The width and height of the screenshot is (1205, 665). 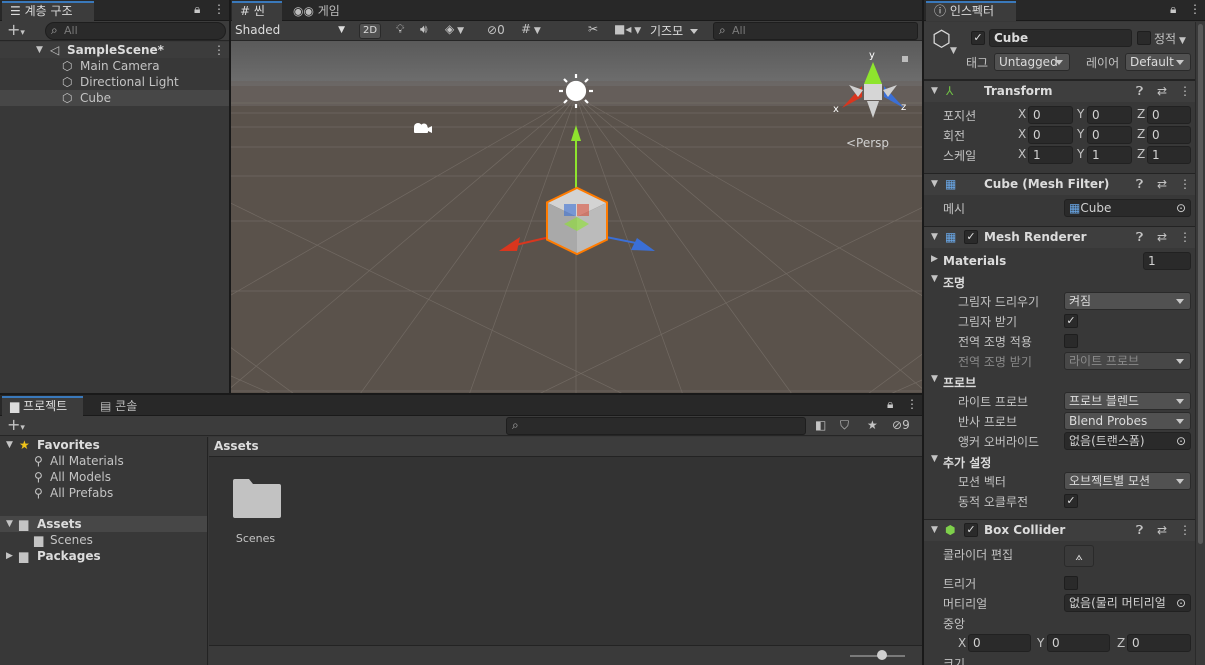 I want to click on tag-dropdown: Untagged, so click(x=1032, y=62).